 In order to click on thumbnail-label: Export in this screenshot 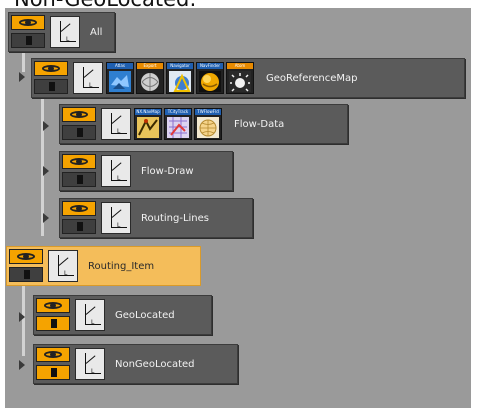, I will do `click(150, 66)`.